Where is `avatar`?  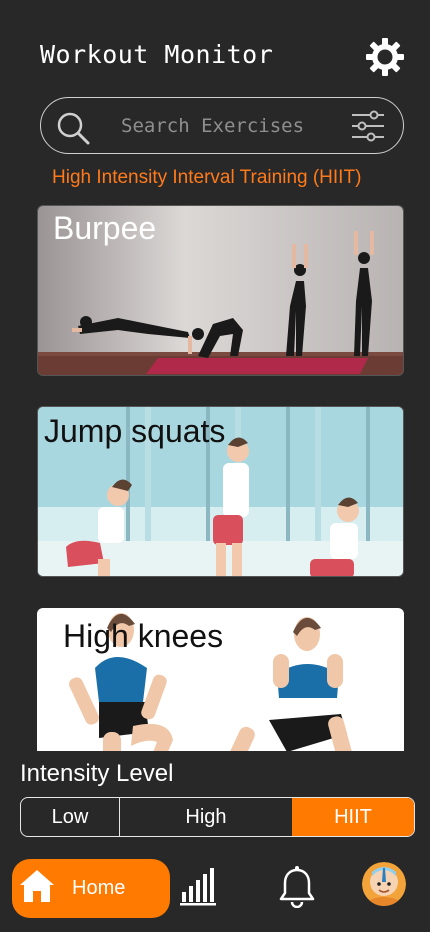 avatar is located at coordinates (384, 884).